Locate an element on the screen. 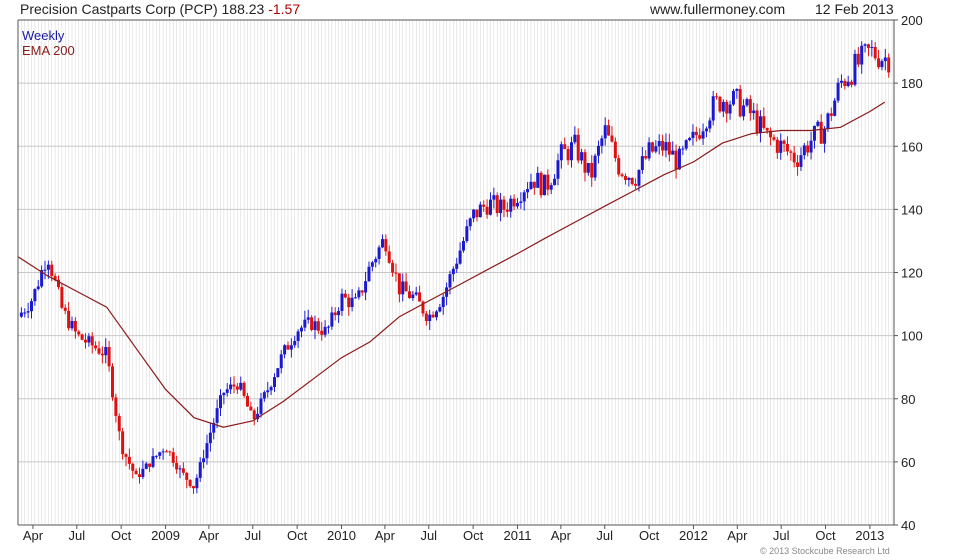 The height and width of the screenshot is (560, 980). x-tick-label: 2011 is located at coordinates (517, 535).